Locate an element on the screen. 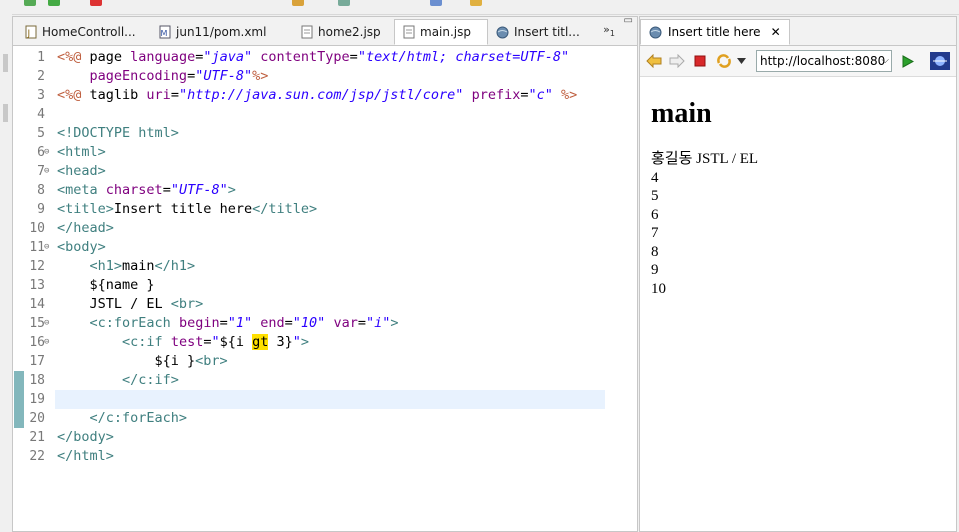 This screenshot has height=532, width=959. code-line: 7 ⊖ <head> is located at coordinates (325, 171).